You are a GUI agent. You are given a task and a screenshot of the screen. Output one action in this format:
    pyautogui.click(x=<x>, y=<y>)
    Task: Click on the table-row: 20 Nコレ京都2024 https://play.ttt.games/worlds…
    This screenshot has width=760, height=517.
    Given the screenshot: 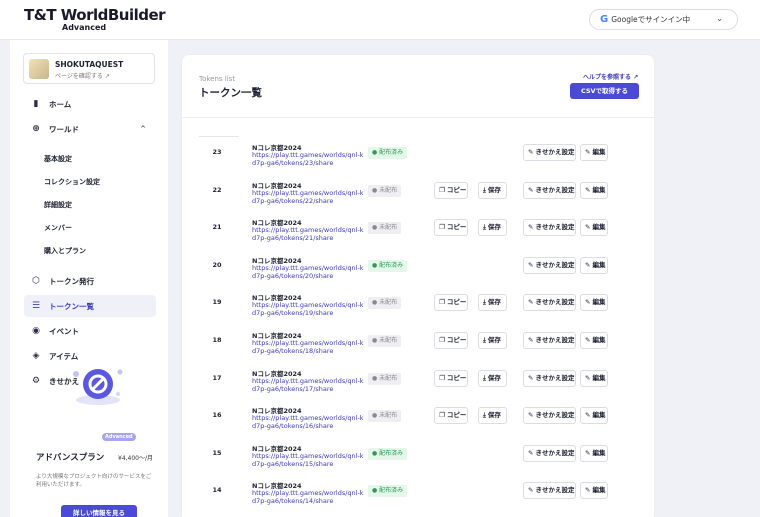 What is the action you would take?
    pyautogui.click(x=418, y=267)
    